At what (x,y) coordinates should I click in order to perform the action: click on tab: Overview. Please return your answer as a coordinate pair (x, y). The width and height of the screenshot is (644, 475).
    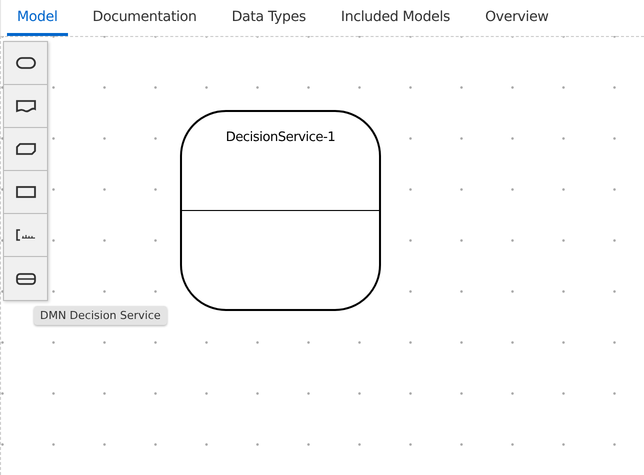
    Looking at the image, I should click on (517, 18).